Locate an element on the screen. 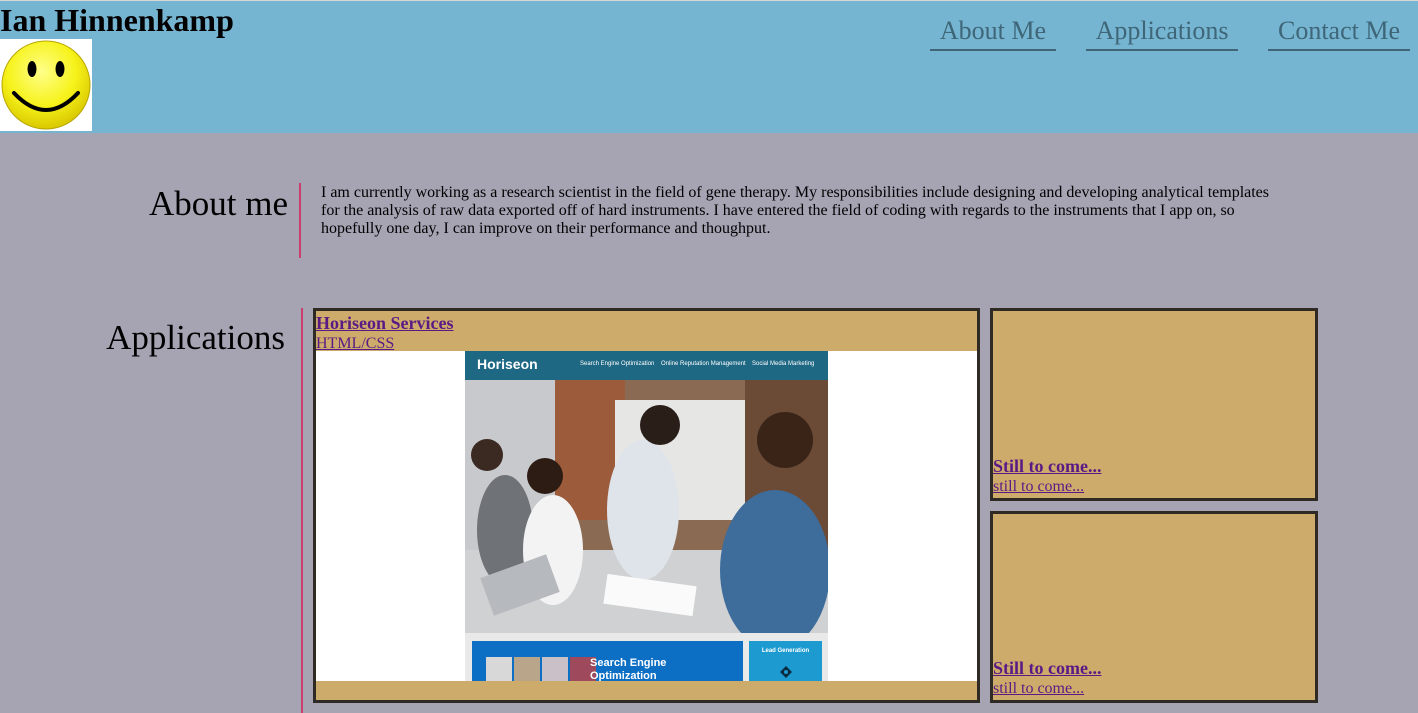  screenshot-nav-item: Online Reputation Management is located at coordinates (703, 364).